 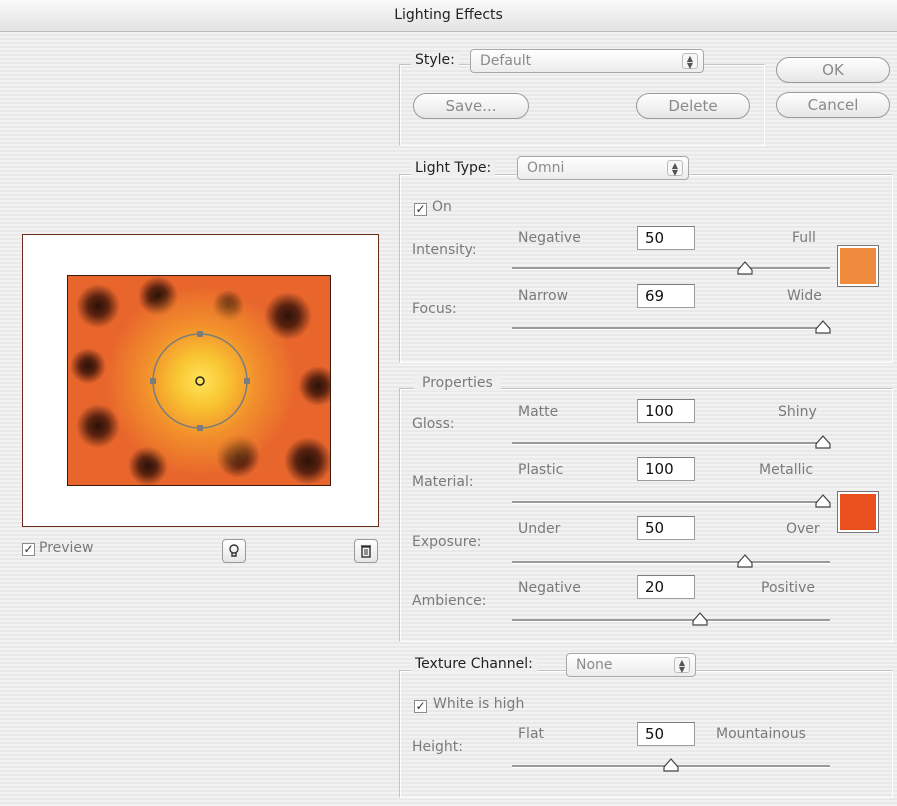 I want to click on exposure-min-label: Under, so click(x=539, y=529).